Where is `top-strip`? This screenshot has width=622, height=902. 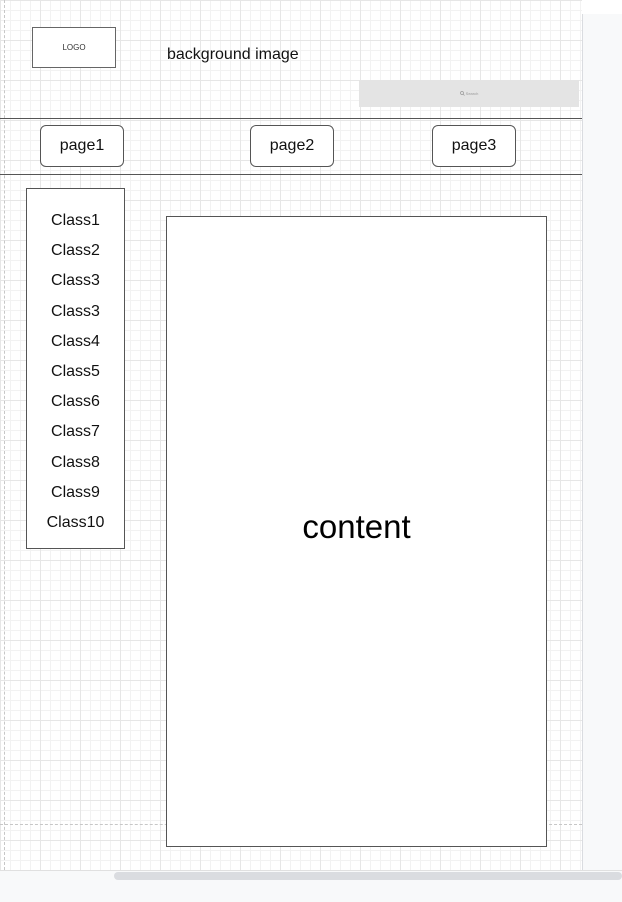 top-strip is located at coordinates (602, 7).